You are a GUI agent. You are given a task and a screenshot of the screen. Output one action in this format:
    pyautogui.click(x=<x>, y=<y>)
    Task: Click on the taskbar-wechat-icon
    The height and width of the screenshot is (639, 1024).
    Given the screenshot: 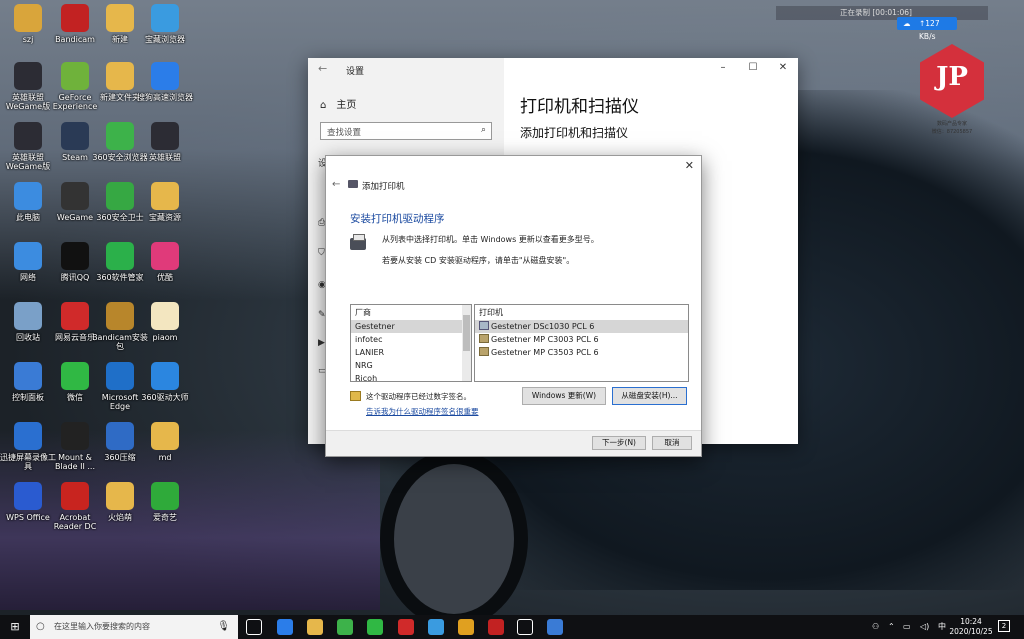 What is the action you would take?
    pyautogui.click(x=375, y=627)
    